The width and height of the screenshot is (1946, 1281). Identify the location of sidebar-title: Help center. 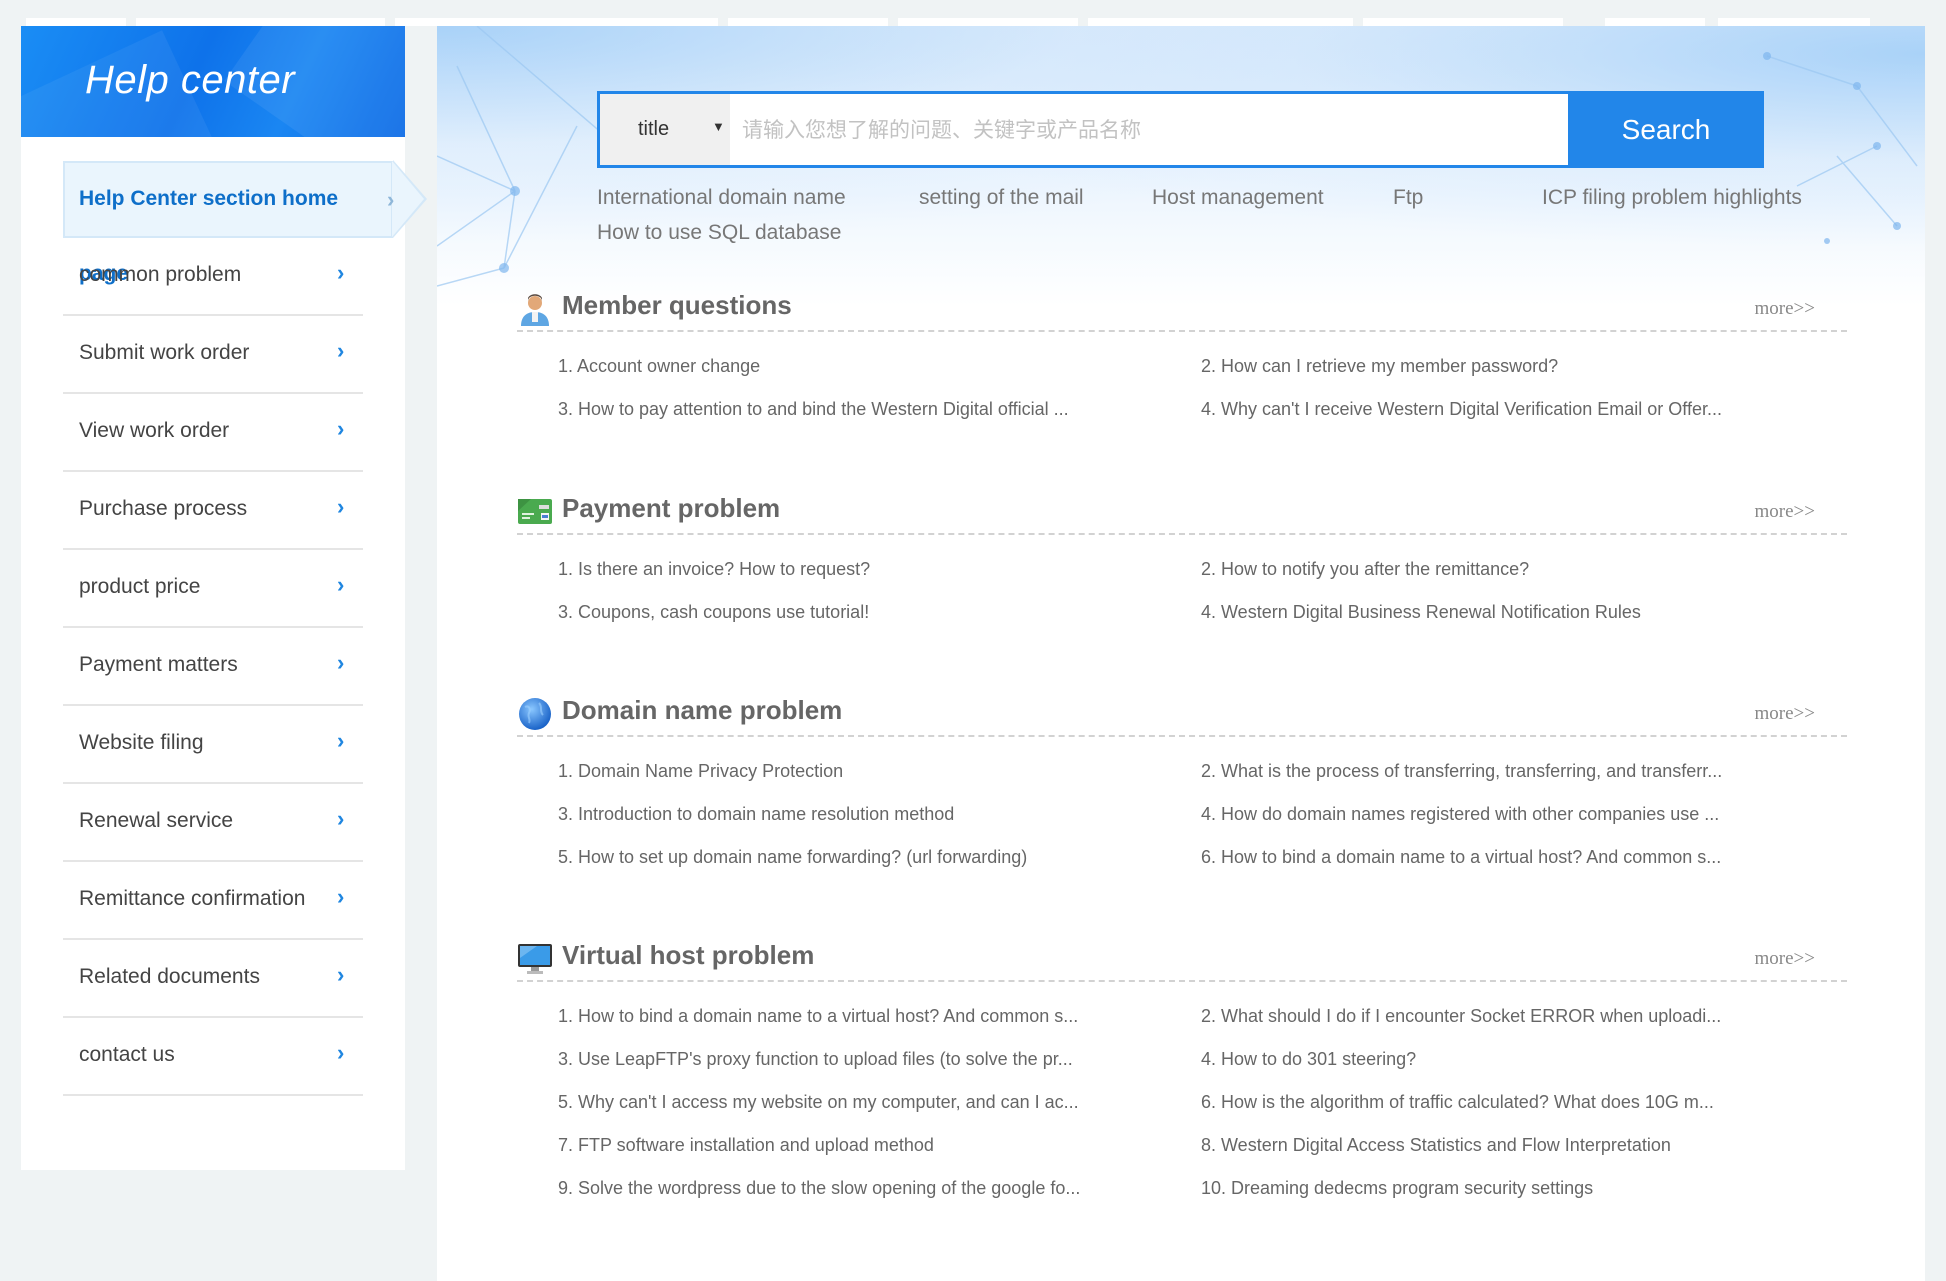
(190, 80).